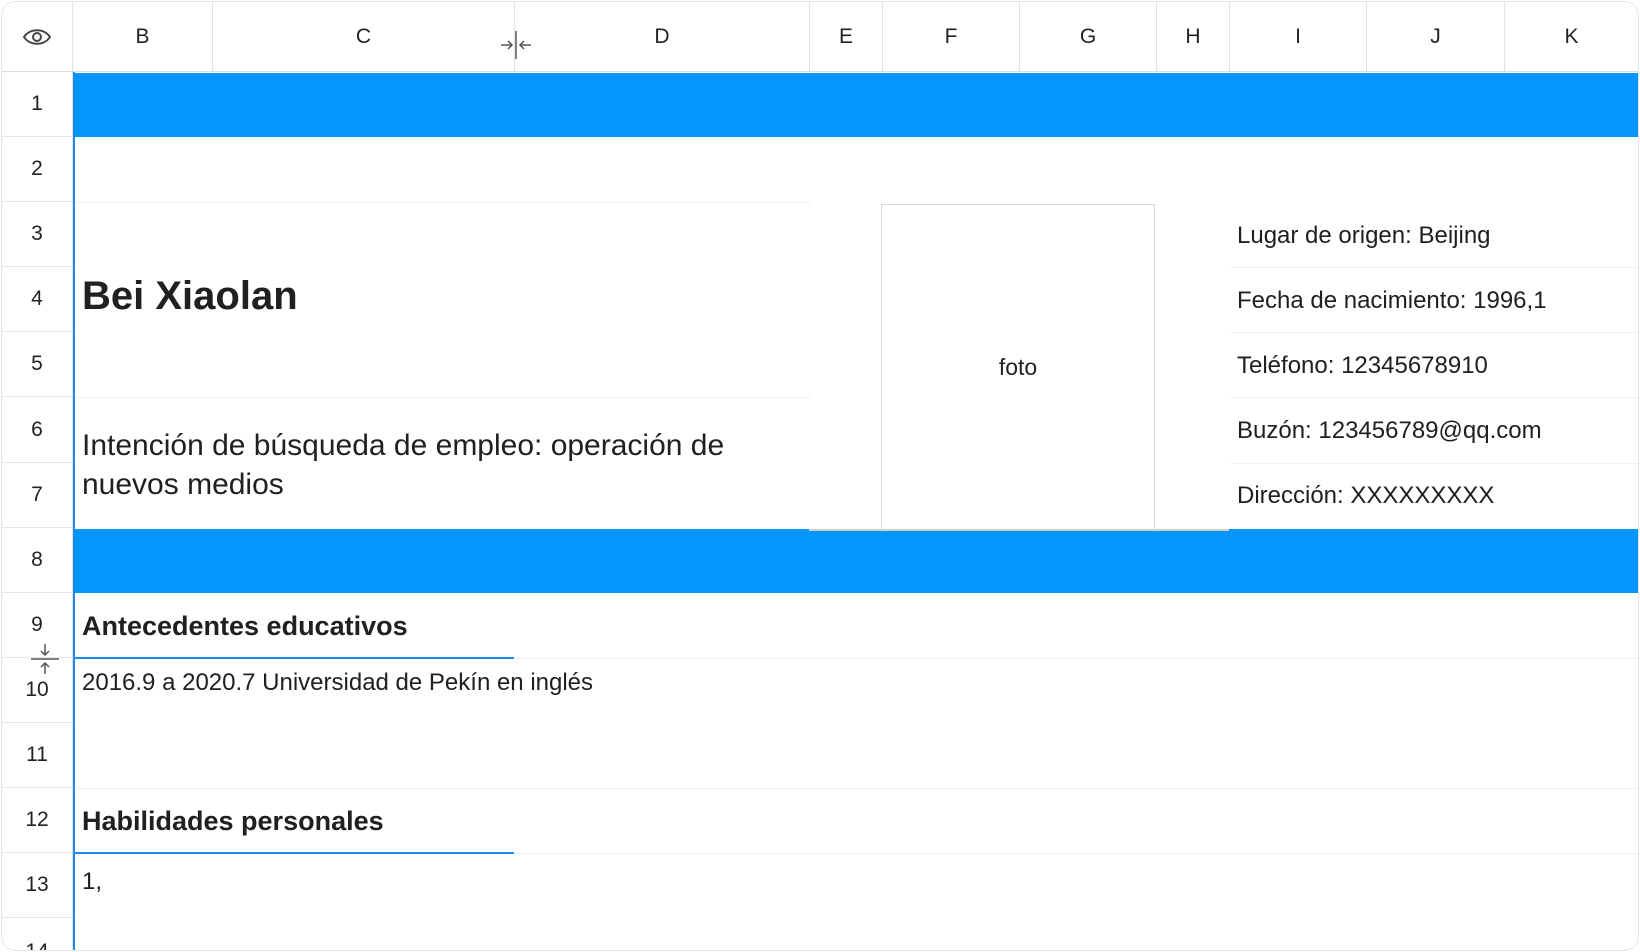 Image resolution: width=1640 pixels, height=952 pixels. What do you see at coordinates (143, 37) in the screenshot?
I see `column-header-b: B` at bounding box center [143, 37].